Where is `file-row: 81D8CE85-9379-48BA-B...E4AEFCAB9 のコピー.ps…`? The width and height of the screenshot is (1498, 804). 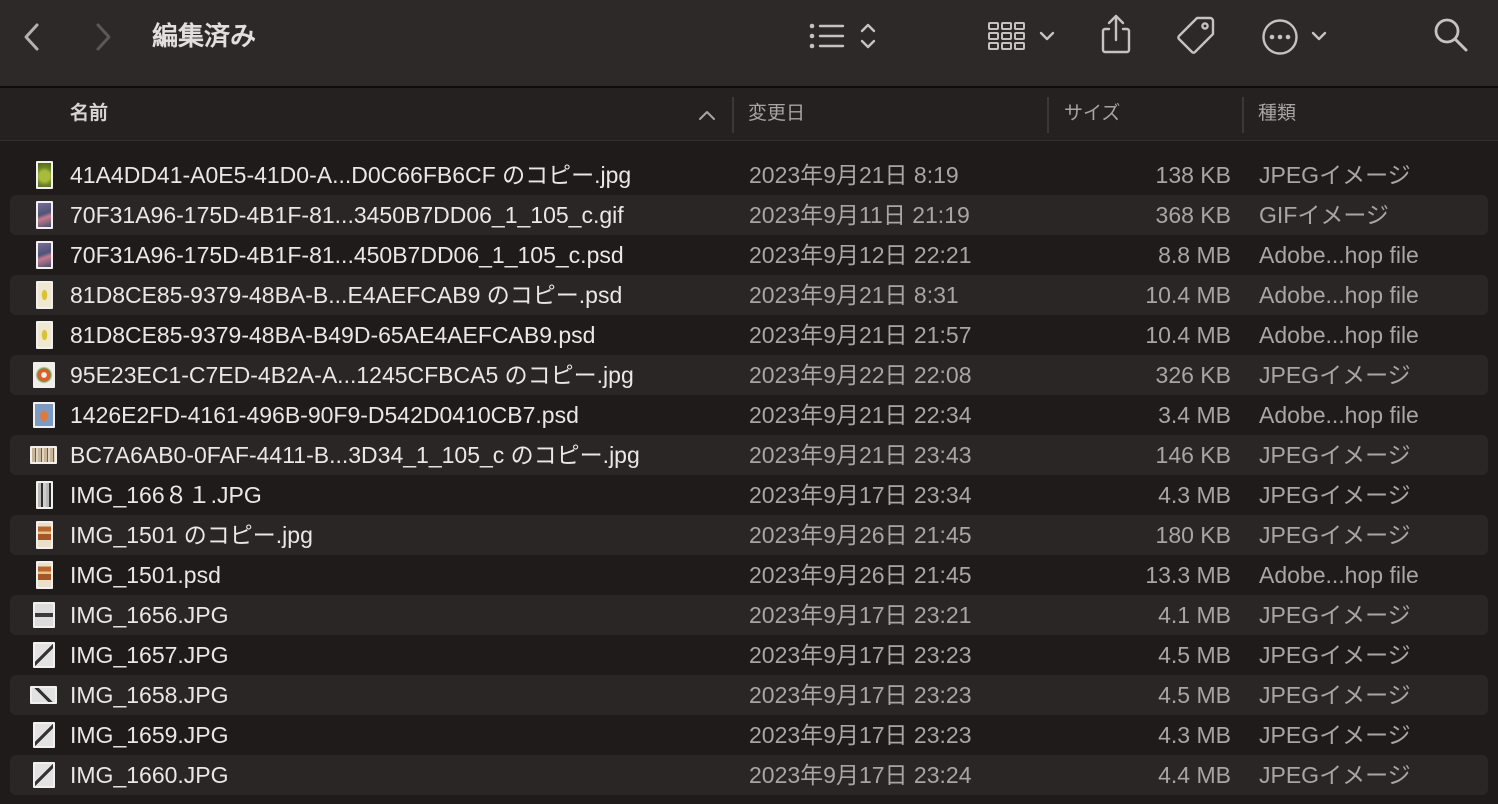 file-row: 81D8CE85-9379-48BA-B...E4AEFCAB9 のコピー.ps… is located at coordinates (749, 295).